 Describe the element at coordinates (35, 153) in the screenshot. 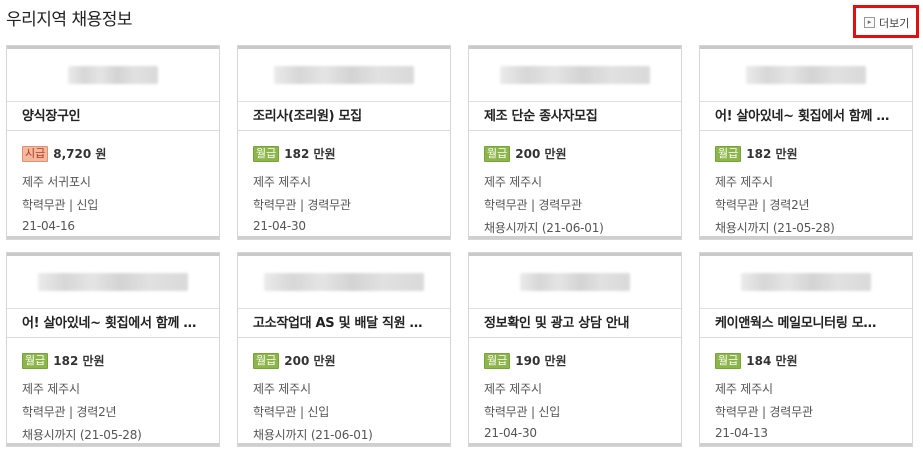

I see `pay-type-badge: 시급` at that location.